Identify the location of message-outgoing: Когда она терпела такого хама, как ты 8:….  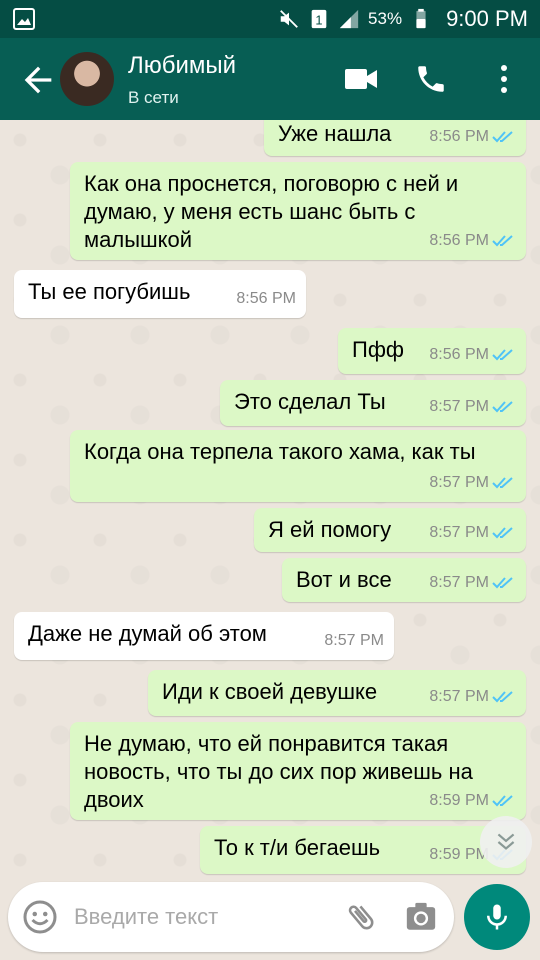
(298, 466).